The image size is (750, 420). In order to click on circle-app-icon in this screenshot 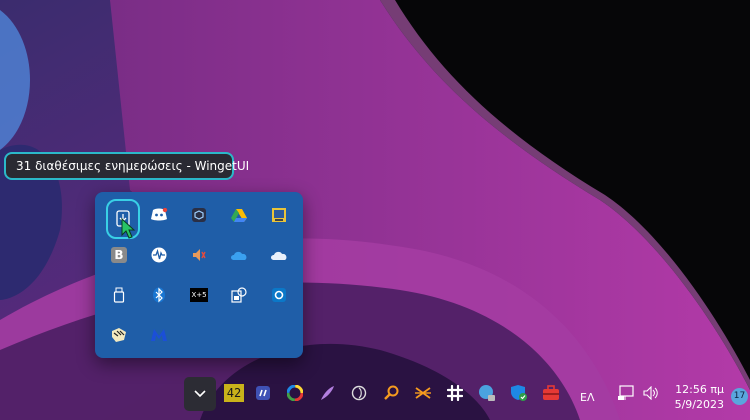, I will do `click(359, 393)`.